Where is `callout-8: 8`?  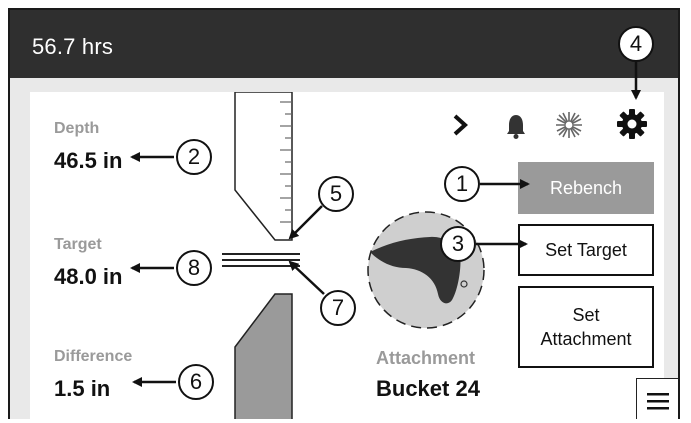 callout-8: 8 is located at coordinates (194, 268).